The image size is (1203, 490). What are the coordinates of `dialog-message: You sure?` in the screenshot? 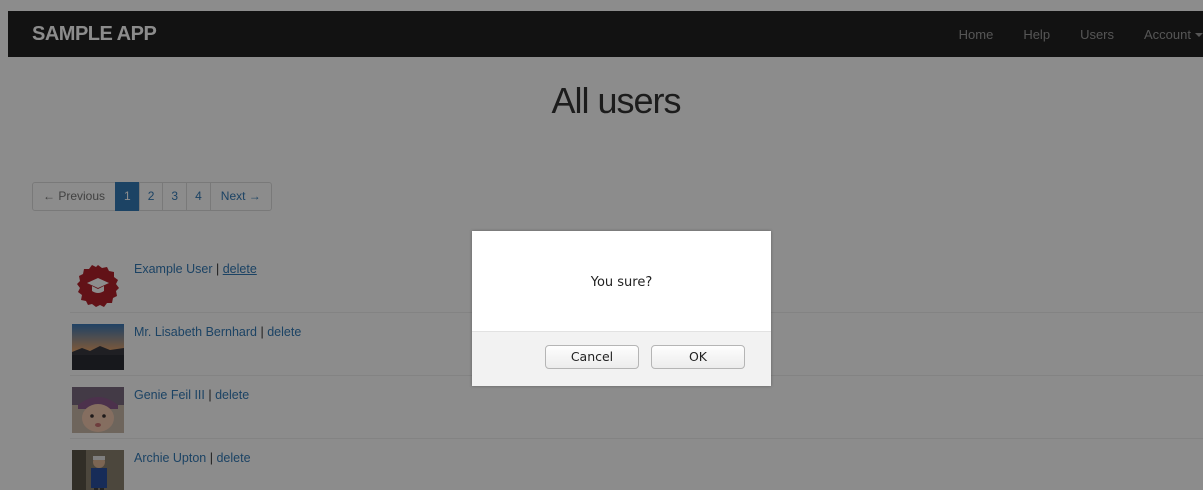 It's located at (621, 282).